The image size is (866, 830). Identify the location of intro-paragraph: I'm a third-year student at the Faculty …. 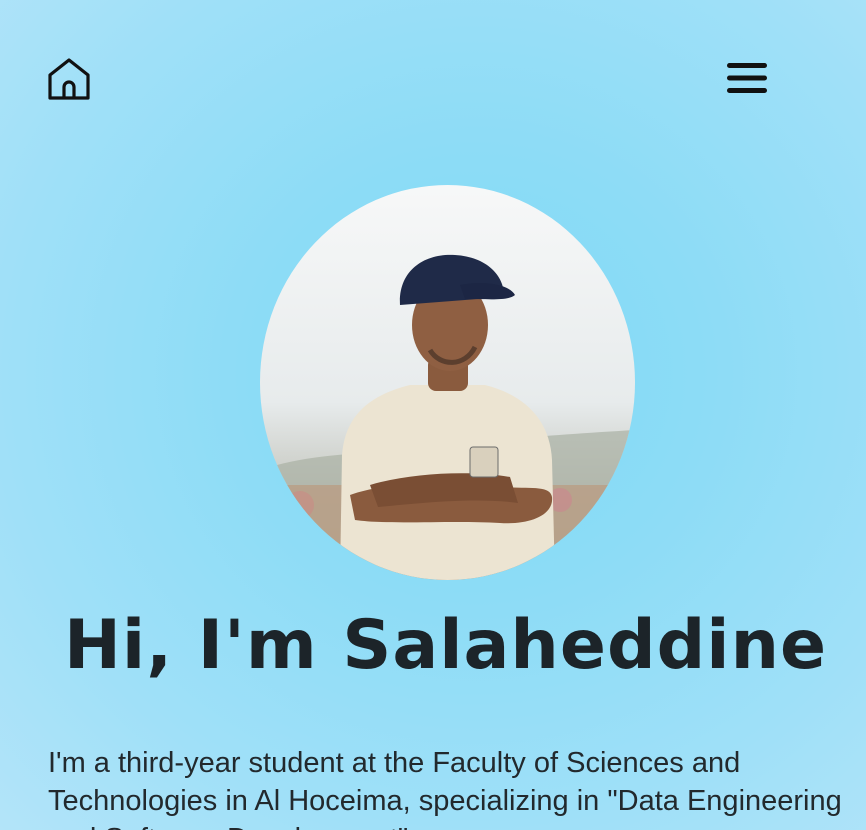
(445, 788).